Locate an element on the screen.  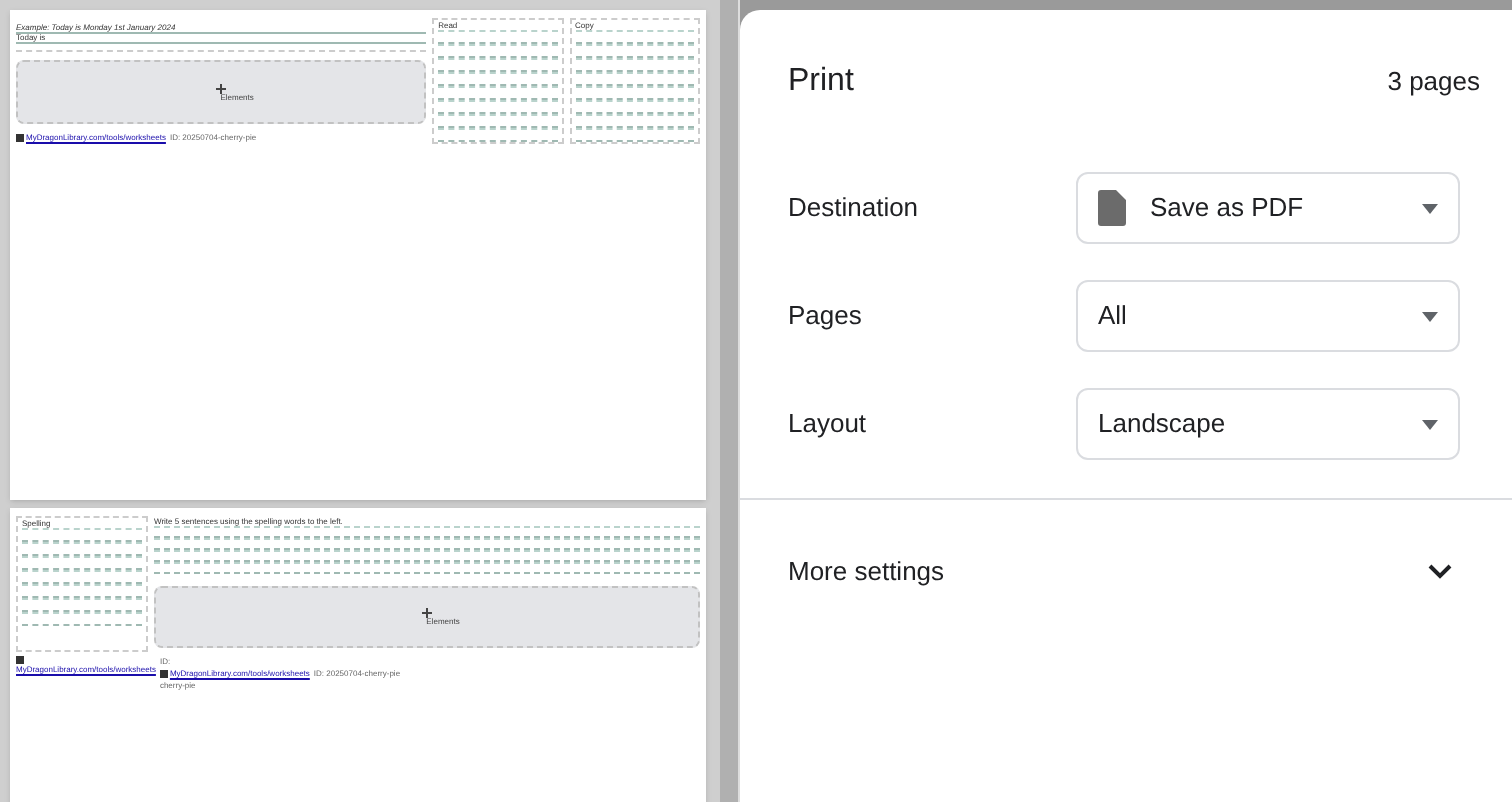
more-settings-toggle: More settings is located at coordinates (1126, 572).